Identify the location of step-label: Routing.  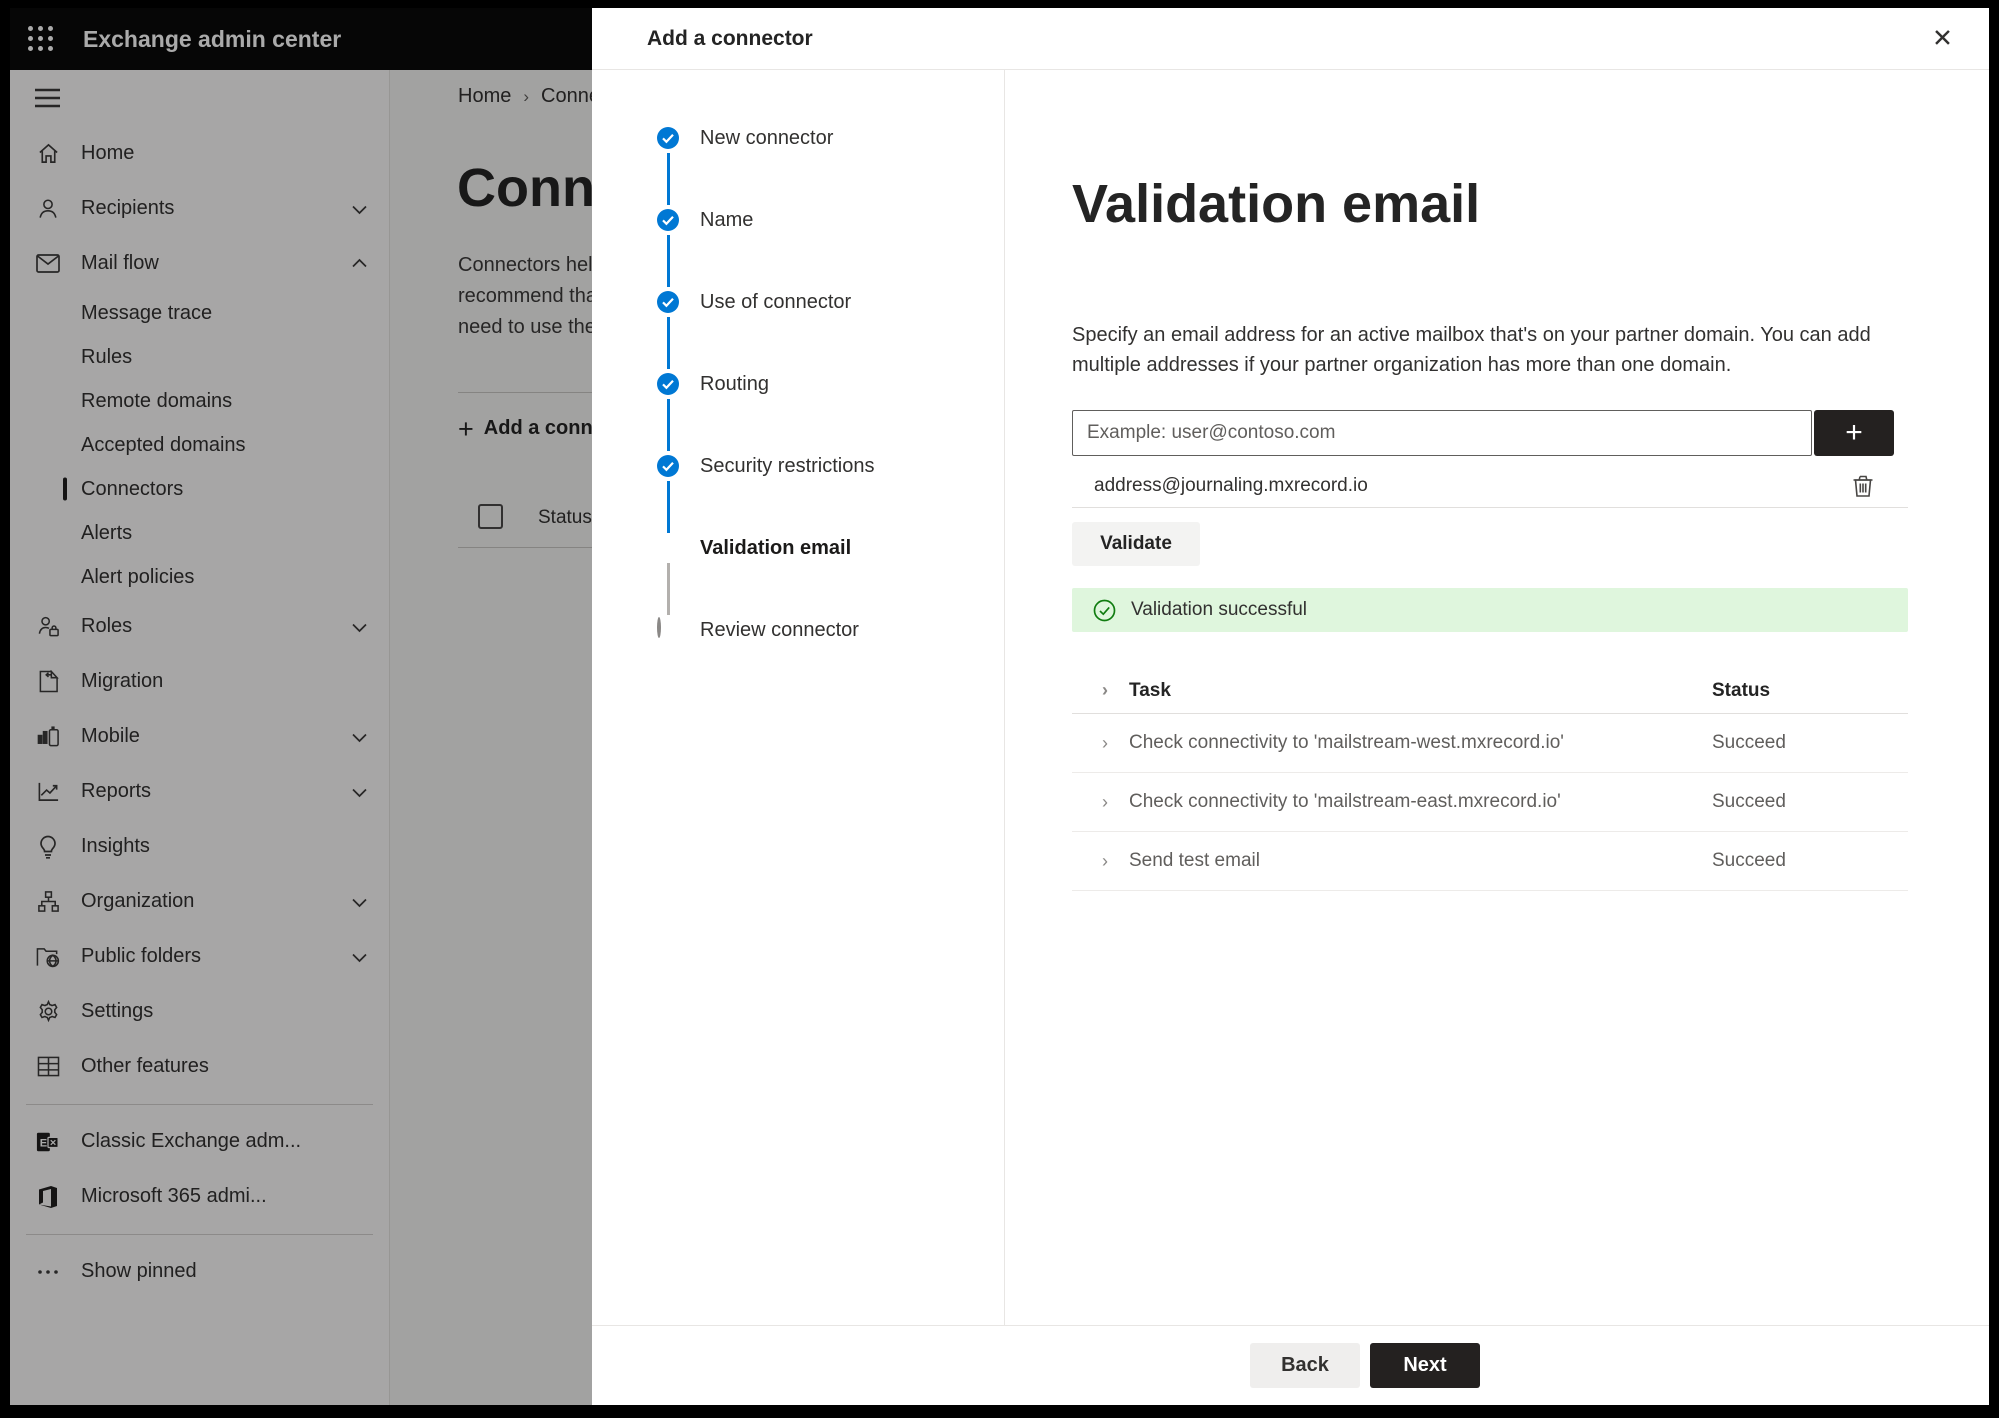
(734, 383).